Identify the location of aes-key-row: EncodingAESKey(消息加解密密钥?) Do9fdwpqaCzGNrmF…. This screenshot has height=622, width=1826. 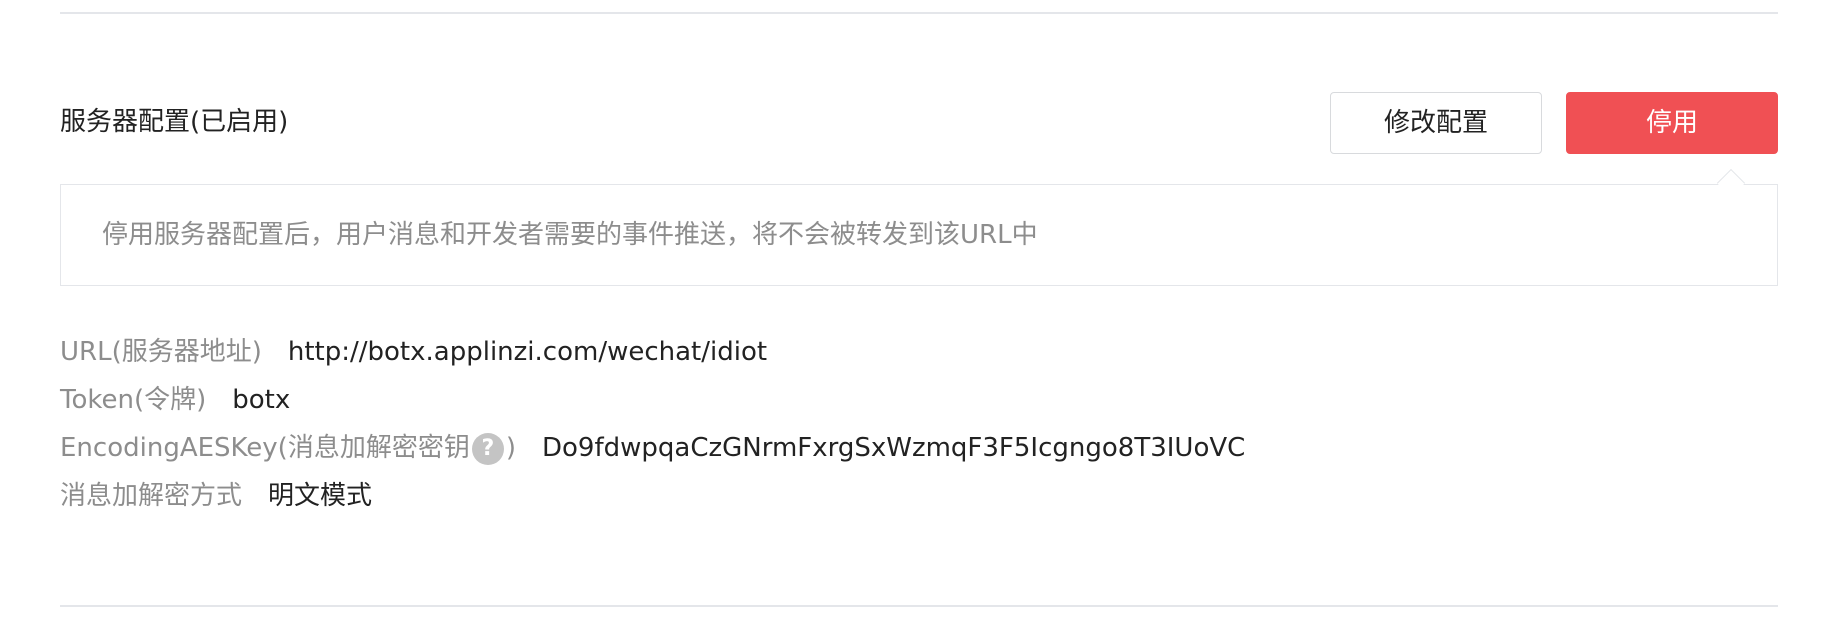
(652, 448).